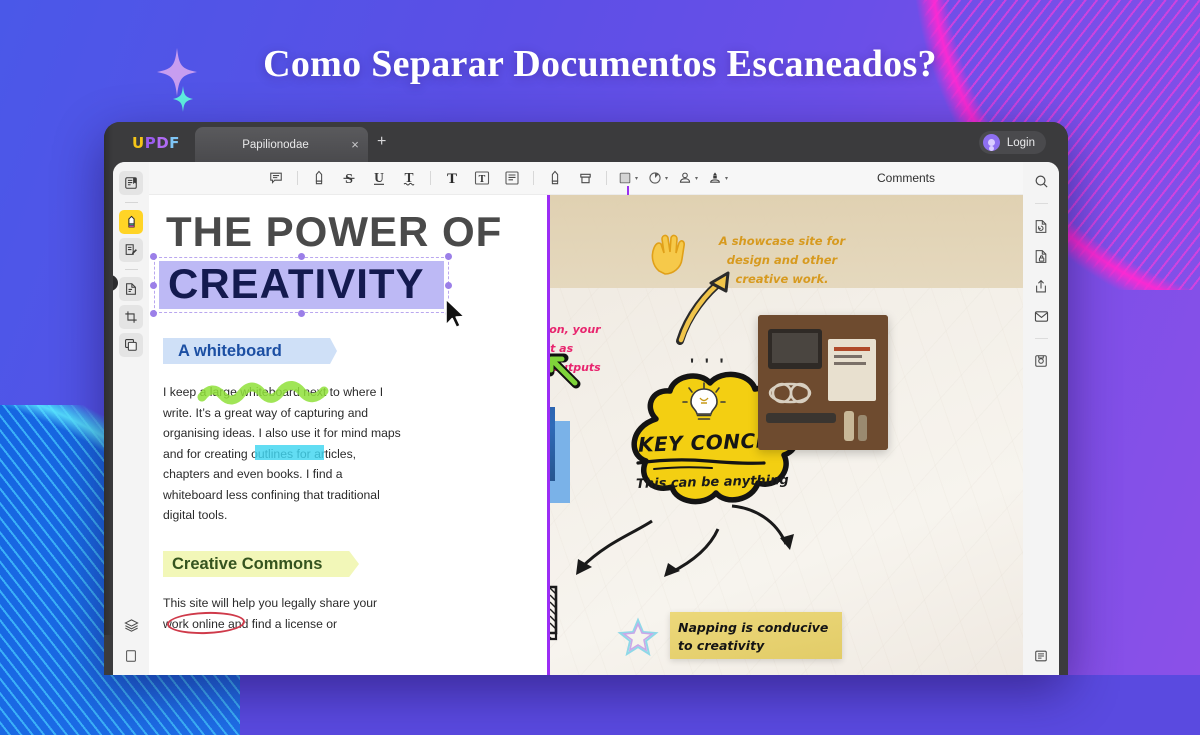 This screenshot has height=735, width=1200. I want to click on sidebar-item-page-tool, so click(131, 345).